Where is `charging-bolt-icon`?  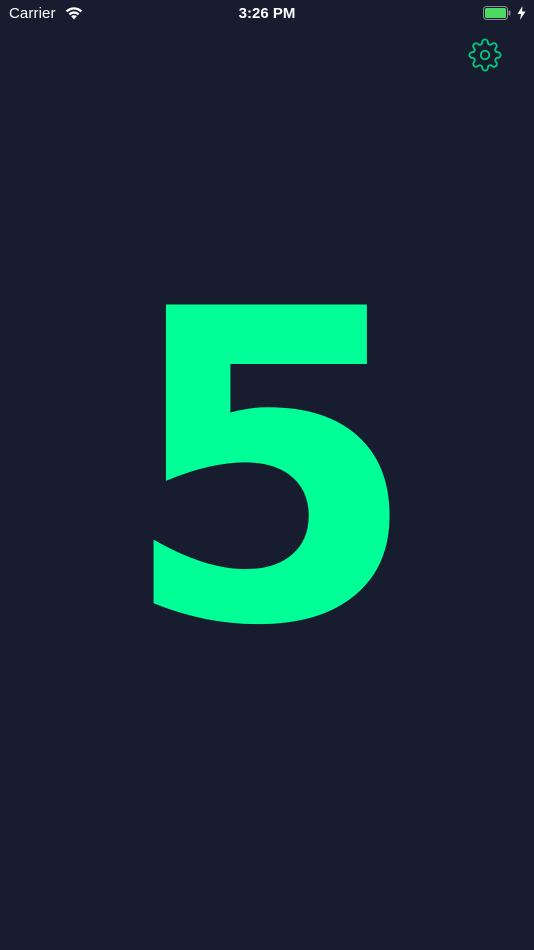
charging-bolt-icon is located at coordinates (521, 13).